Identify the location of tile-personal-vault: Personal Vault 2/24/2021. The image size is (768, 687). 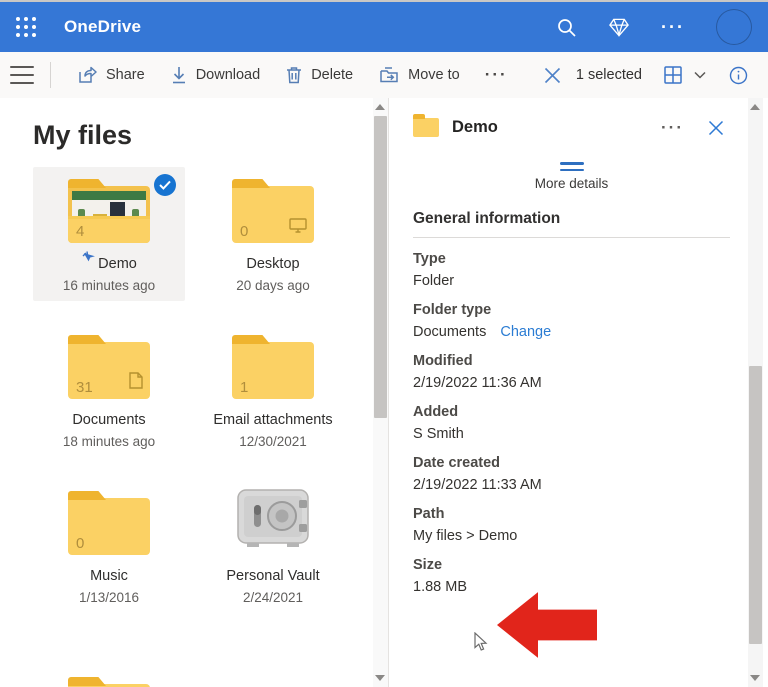
(273, 546).